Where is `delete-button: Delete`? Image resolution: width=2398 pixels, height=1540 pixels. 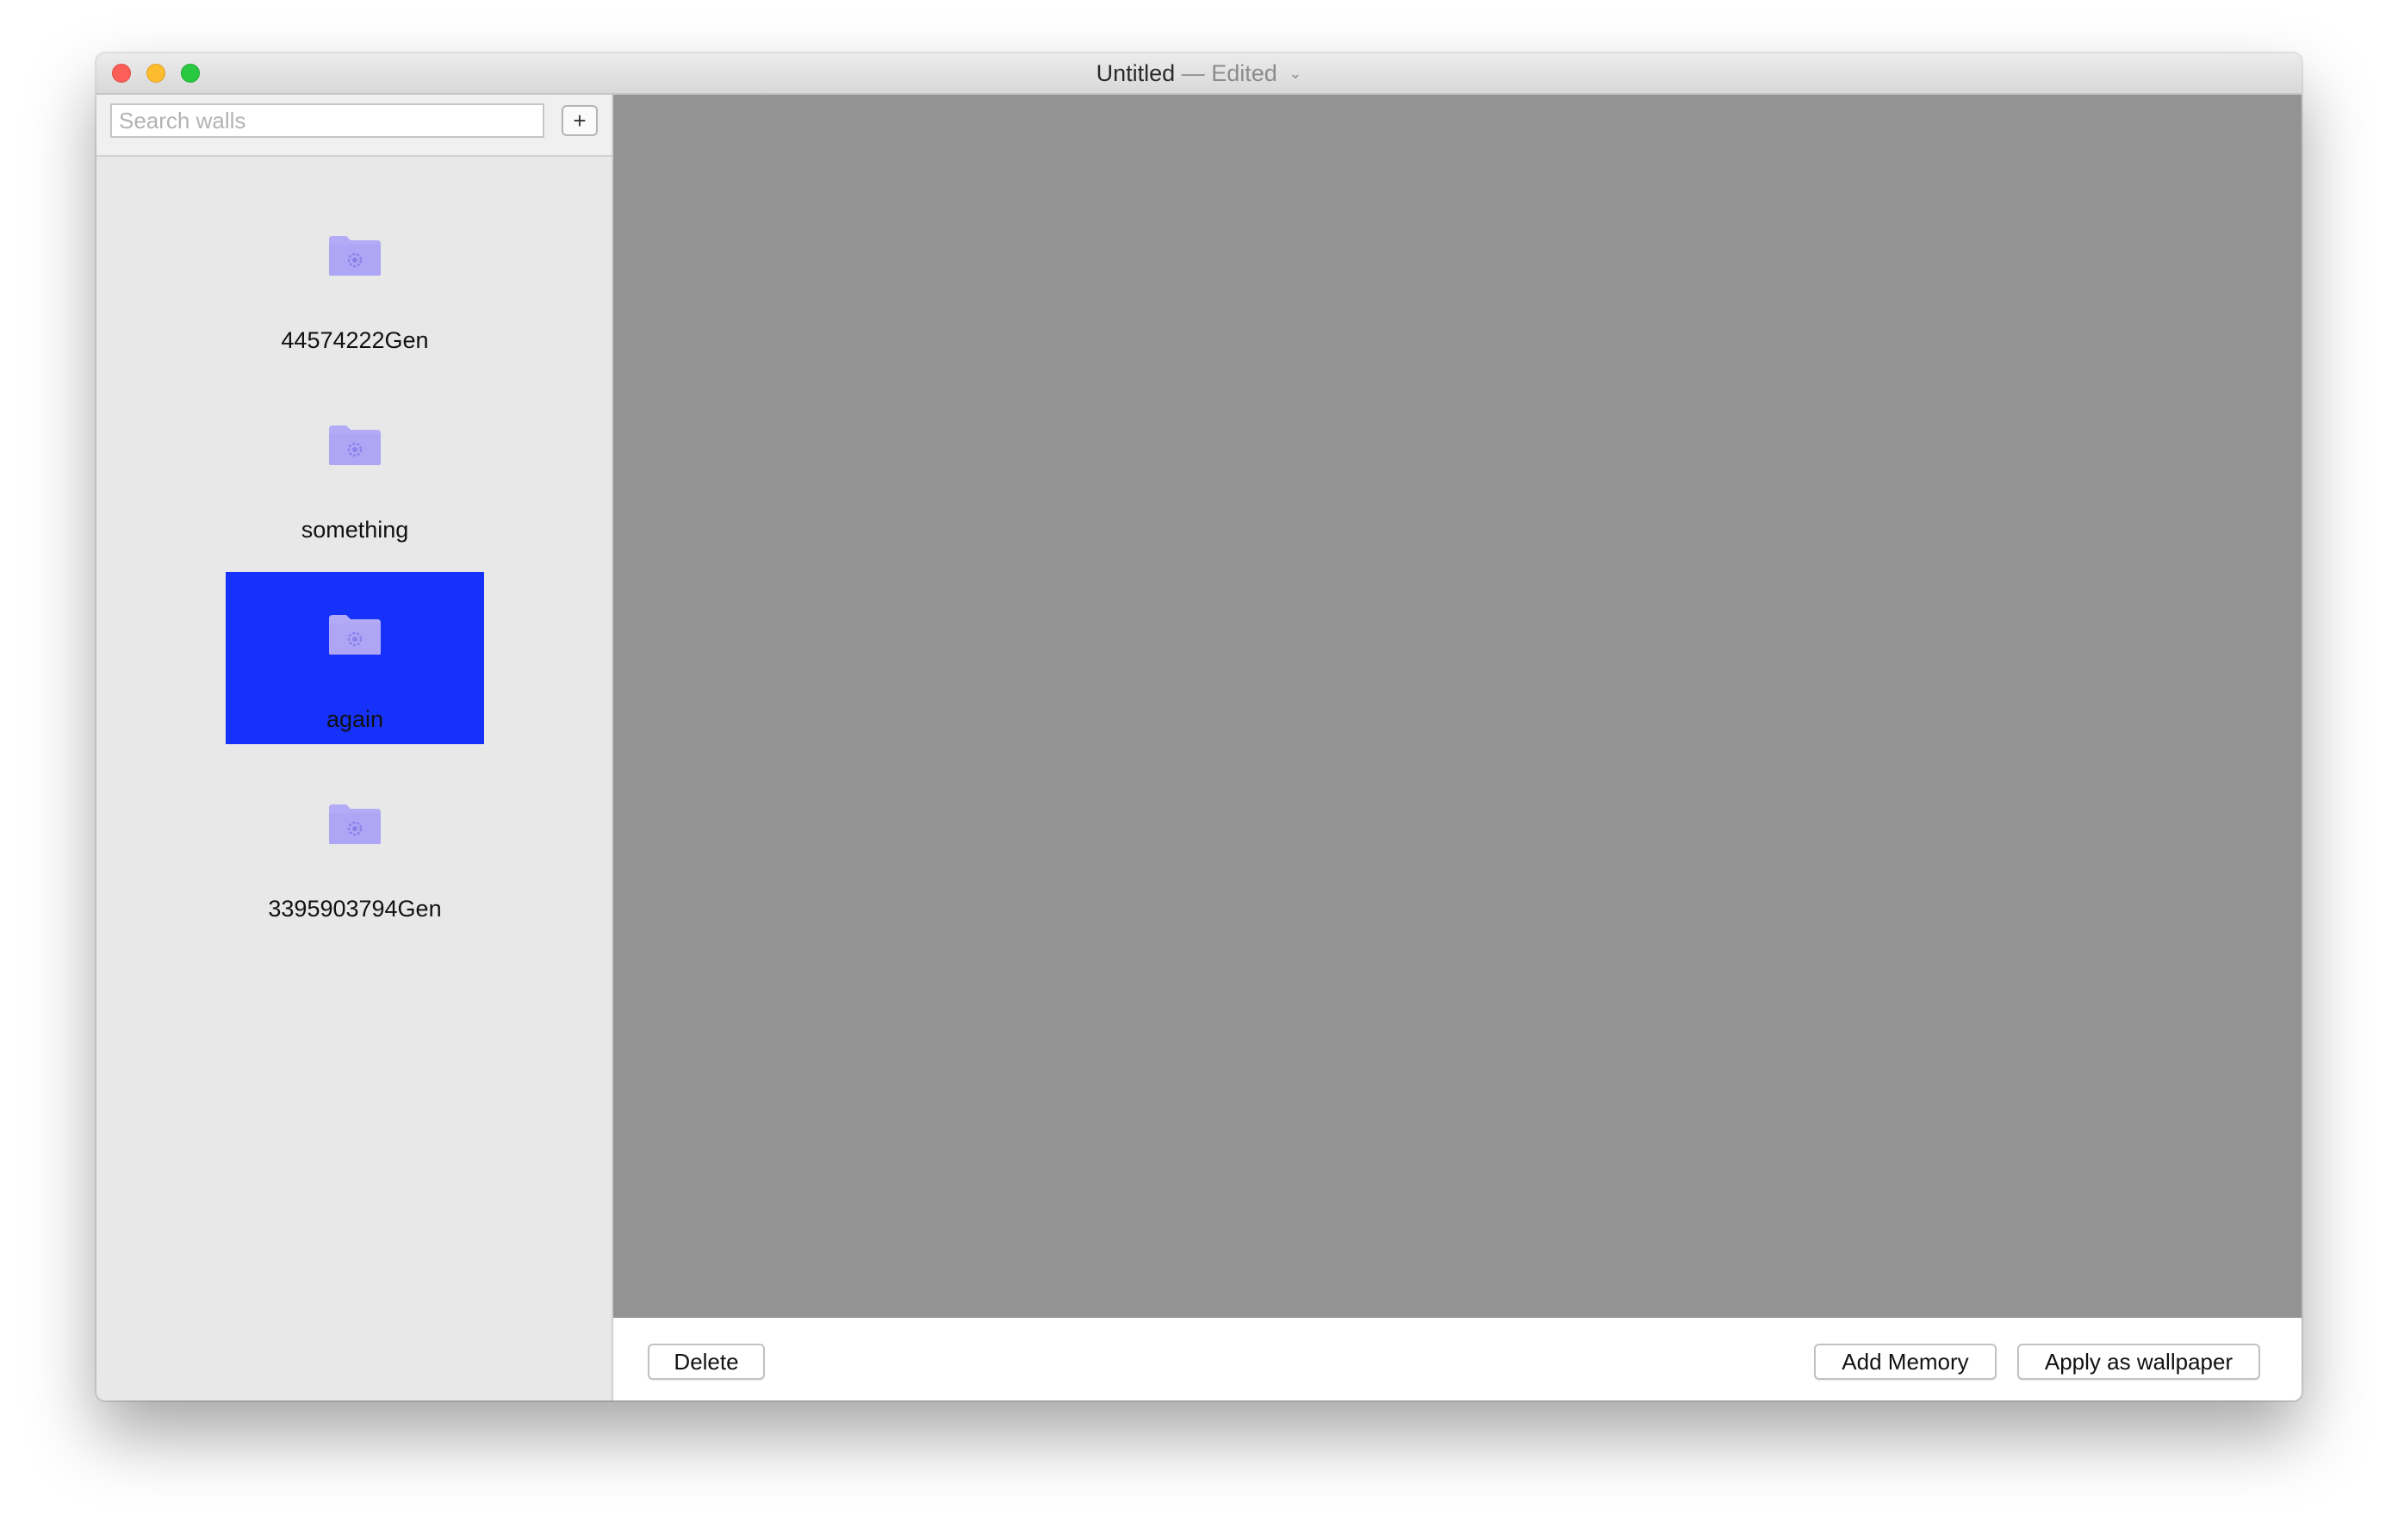 delete-button: Delete is located at coordinates (706, 1362).